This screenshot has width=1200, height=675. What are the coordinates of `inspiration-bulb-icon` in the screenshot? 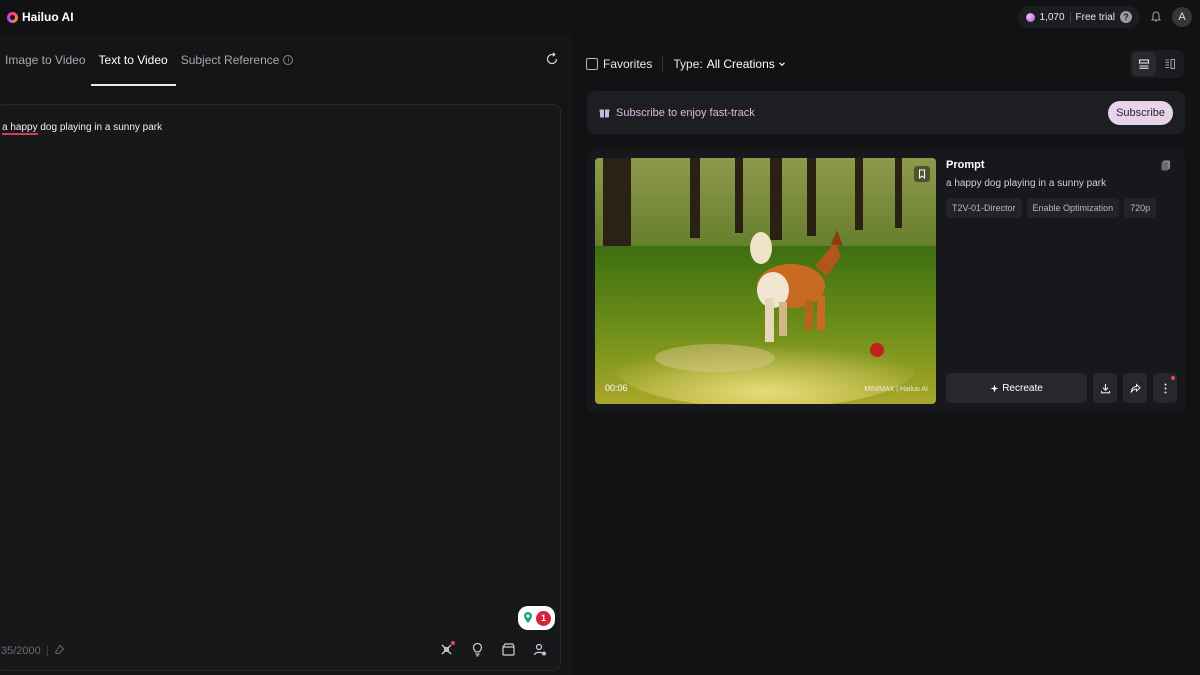 It's located at (477, 649).